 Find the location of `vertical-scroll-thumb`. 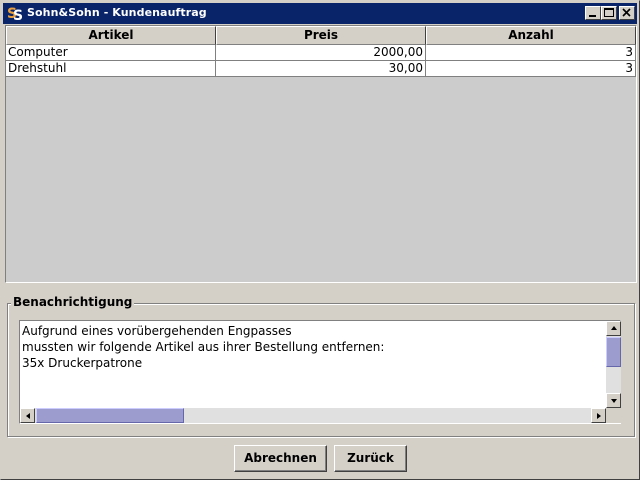

vertical-scroll-thumb is located at coordinates (613, 352).